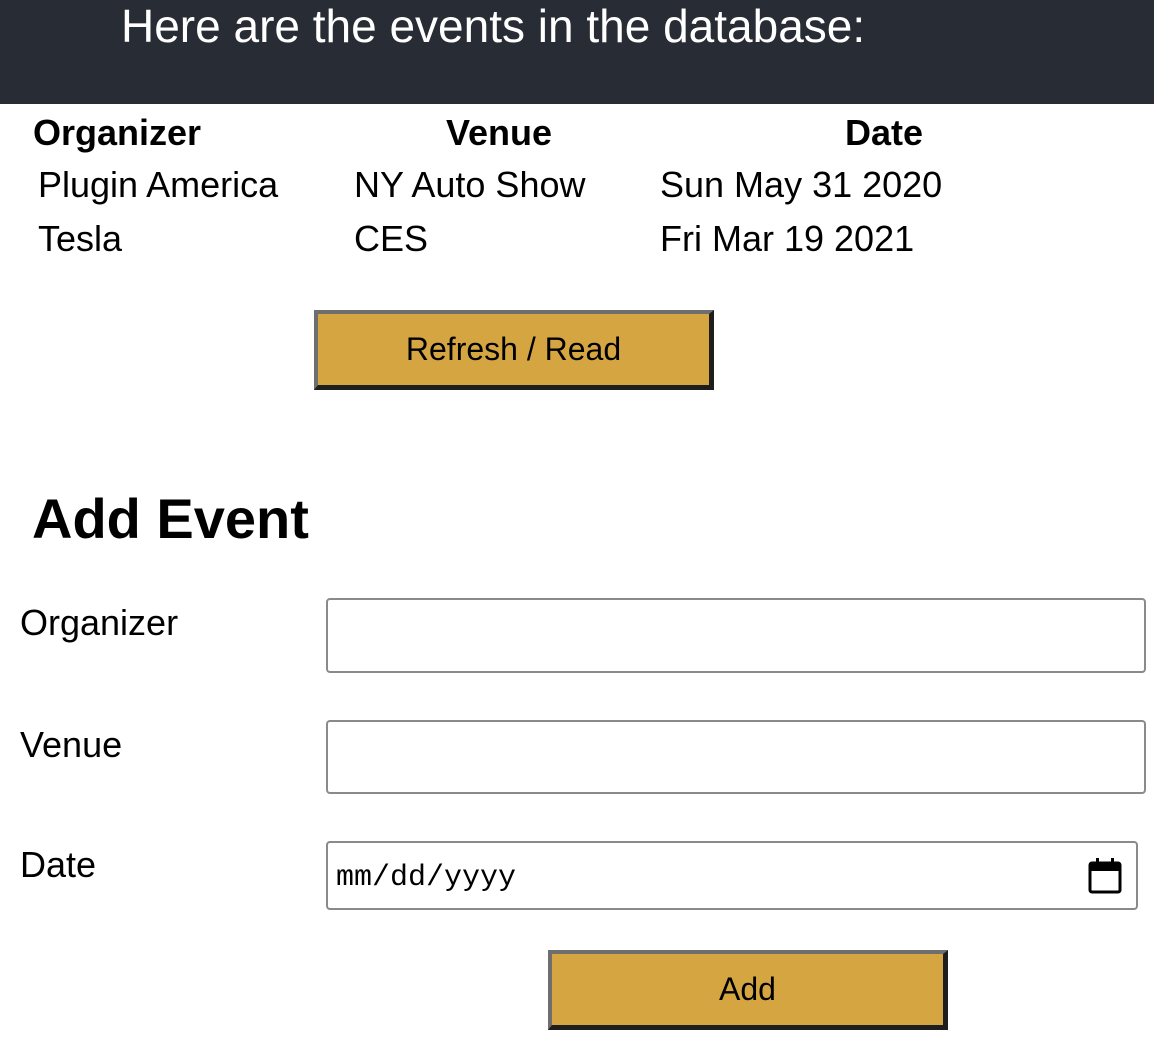 This screenshot has width=1154, height=1056. What do you see at coordinates (99, 622) in the screenshot?
I see `organizer-label: Organizer` at bounding box center [99, 622].